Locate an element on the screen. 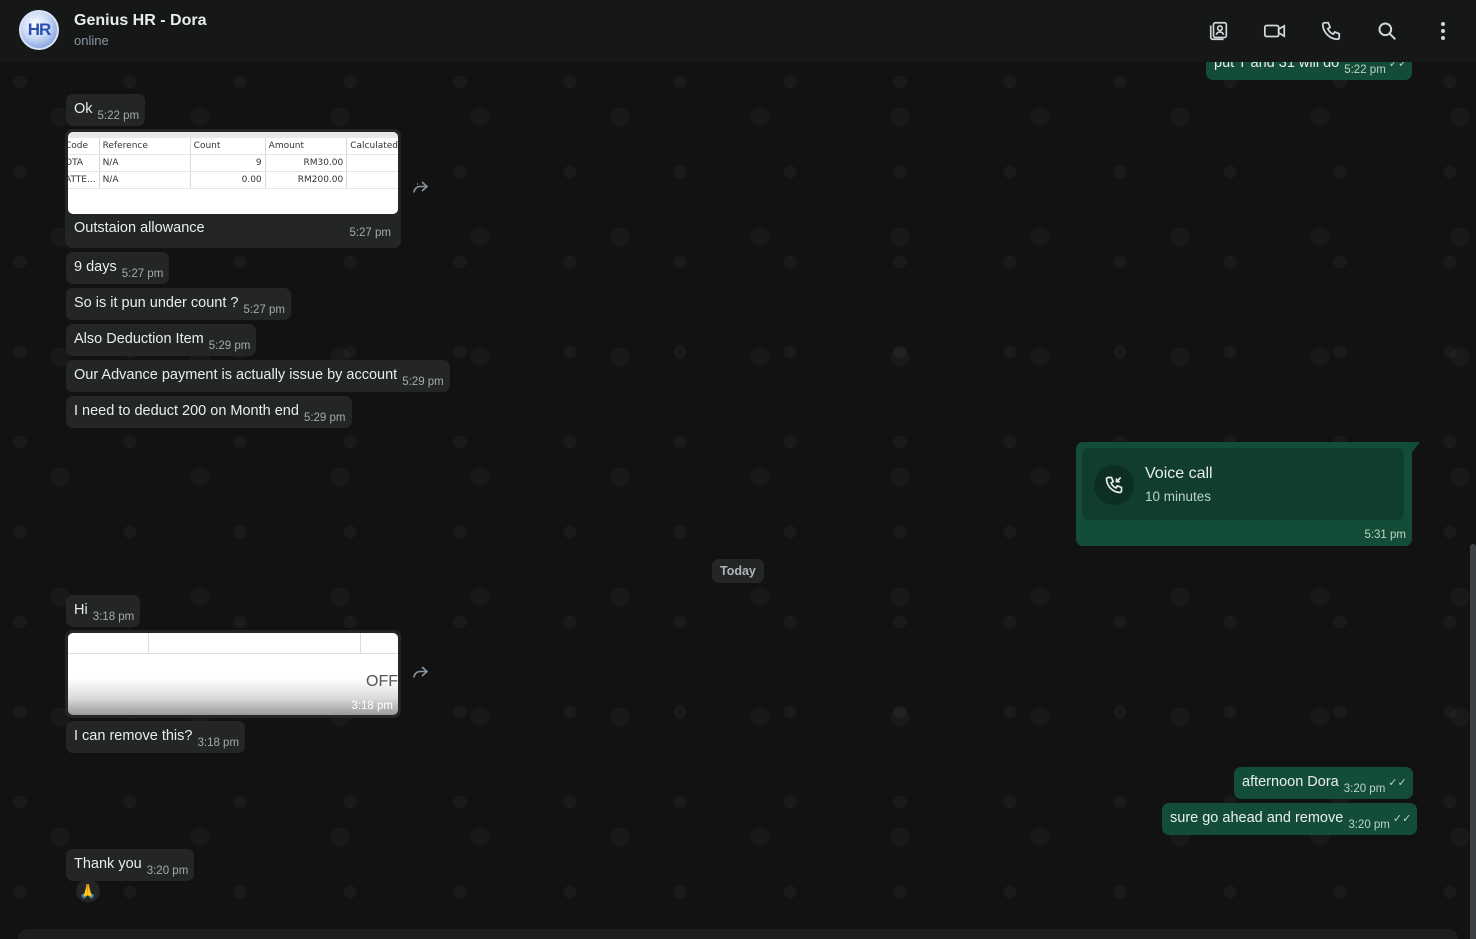  avatar: HR is located at coordinates (39, 30).